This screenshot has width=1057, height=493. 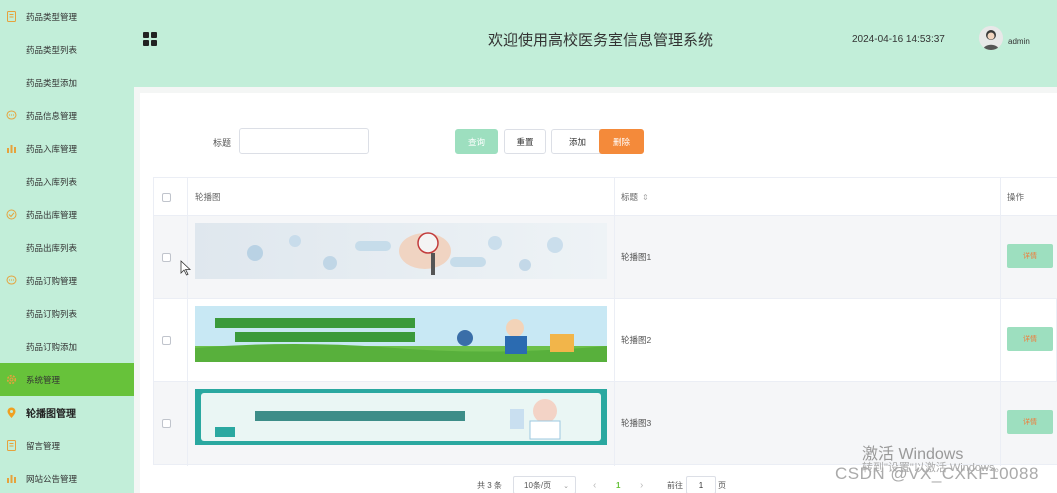 What do you see at coordinates (722, 485) in the screenshot?
I see `page-suffix: 页` at bounding box center [722, 485].